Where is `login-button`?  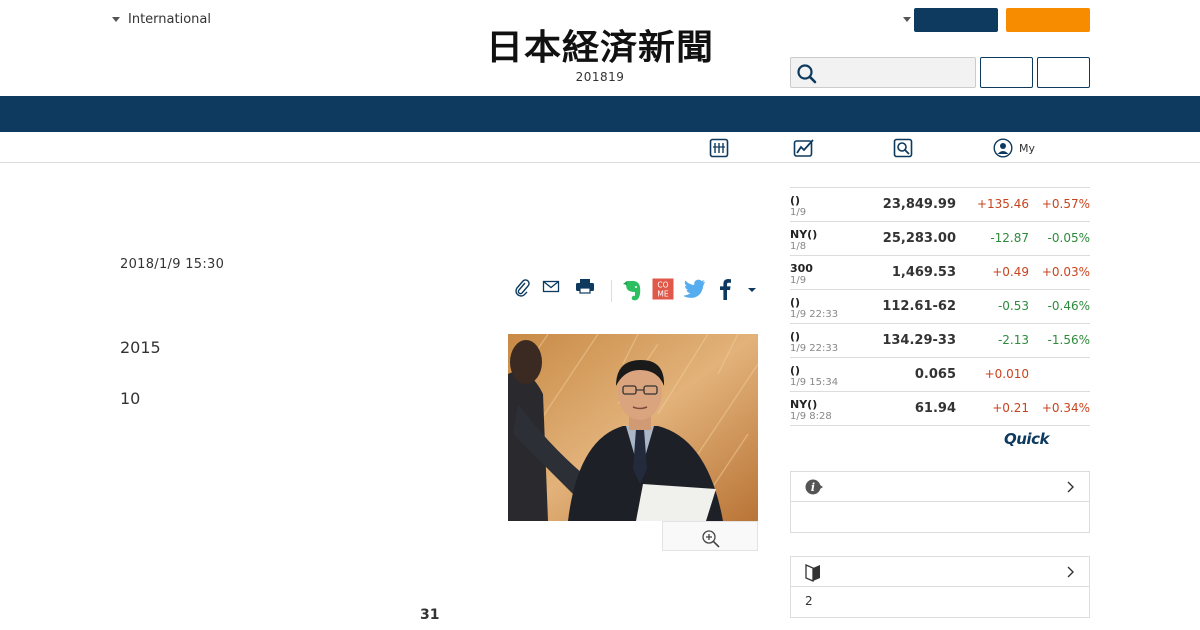 login-button is located at coordinates (1006, 72).